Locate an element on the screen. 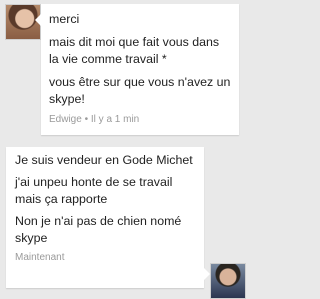  outgoing-message: Non je n'ai pas de chien nomé skype is located at coordinates (98, 229).